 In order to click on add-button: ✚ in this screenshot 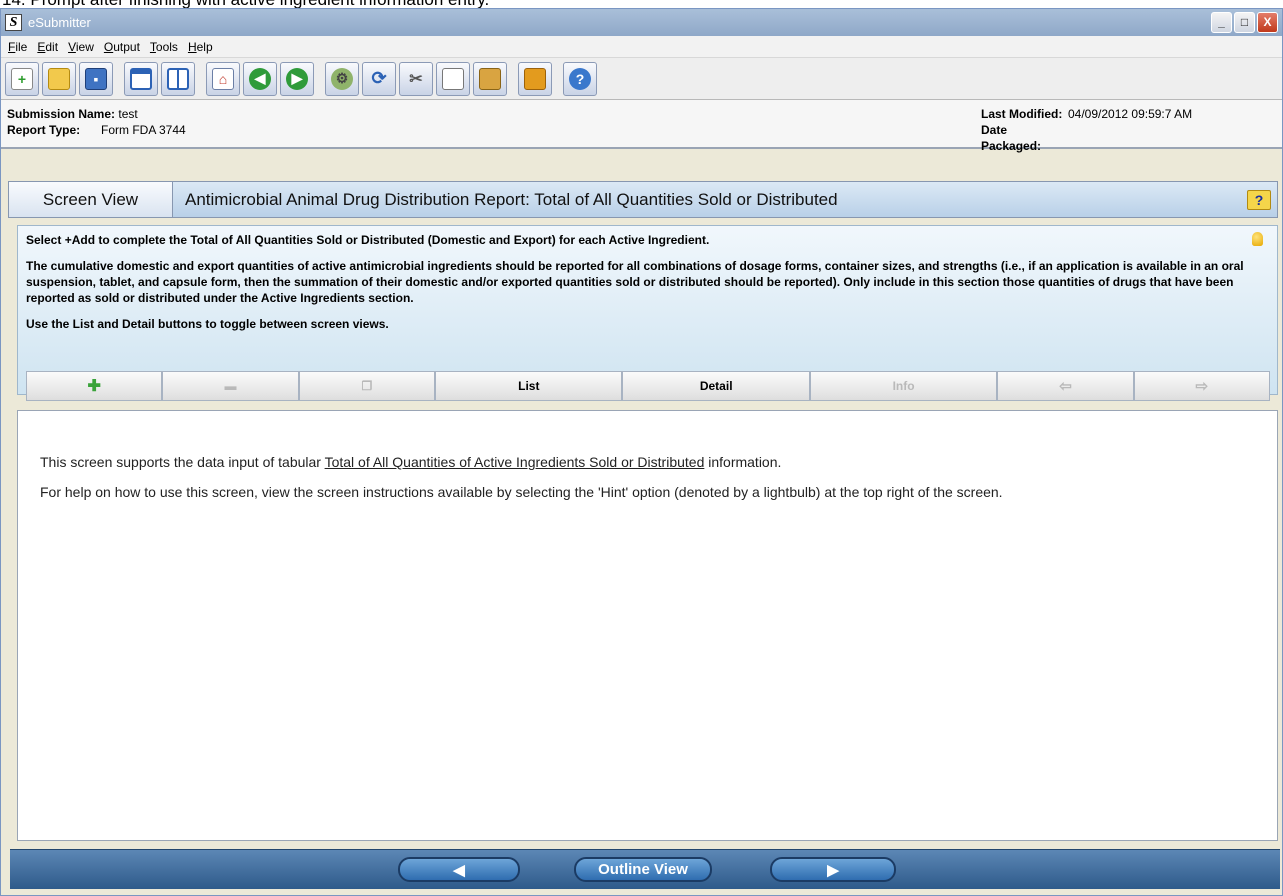, I will do `click(94, 386)`.